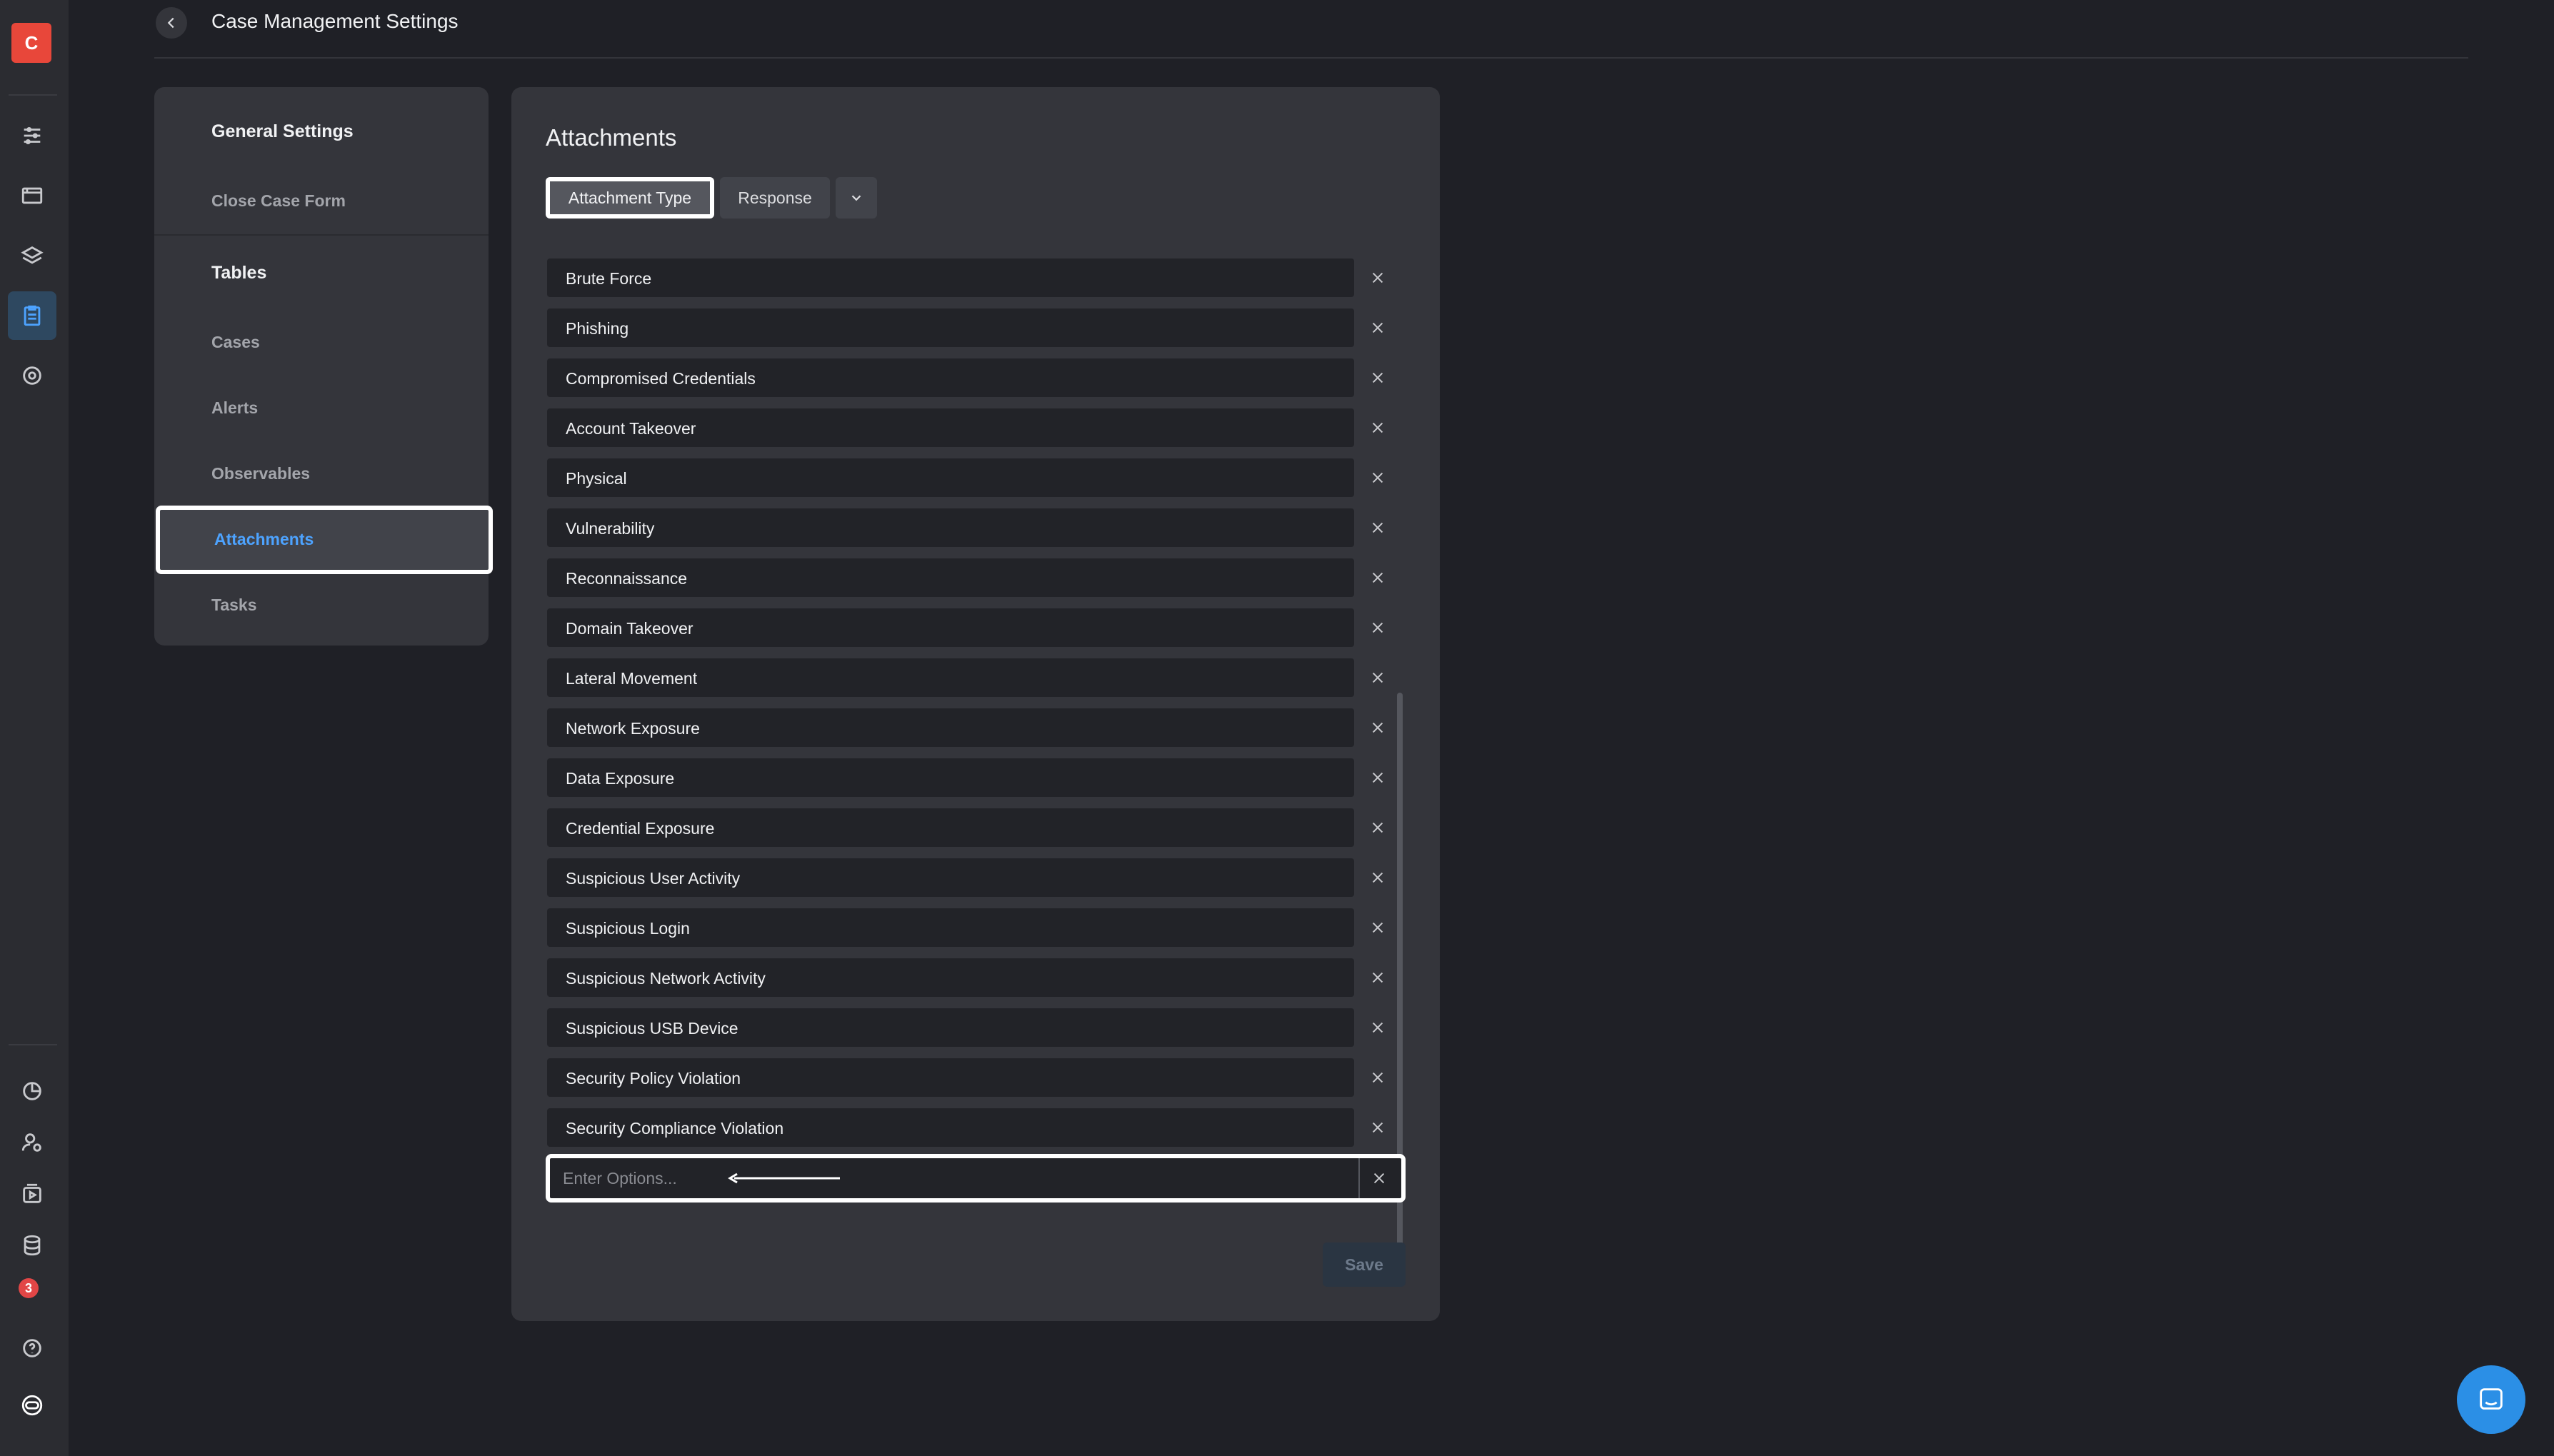  What do you see at coordinates (1364, 1264) in the screenshot?
I see `save-button: Save` at bounding box center [1364, 1264].